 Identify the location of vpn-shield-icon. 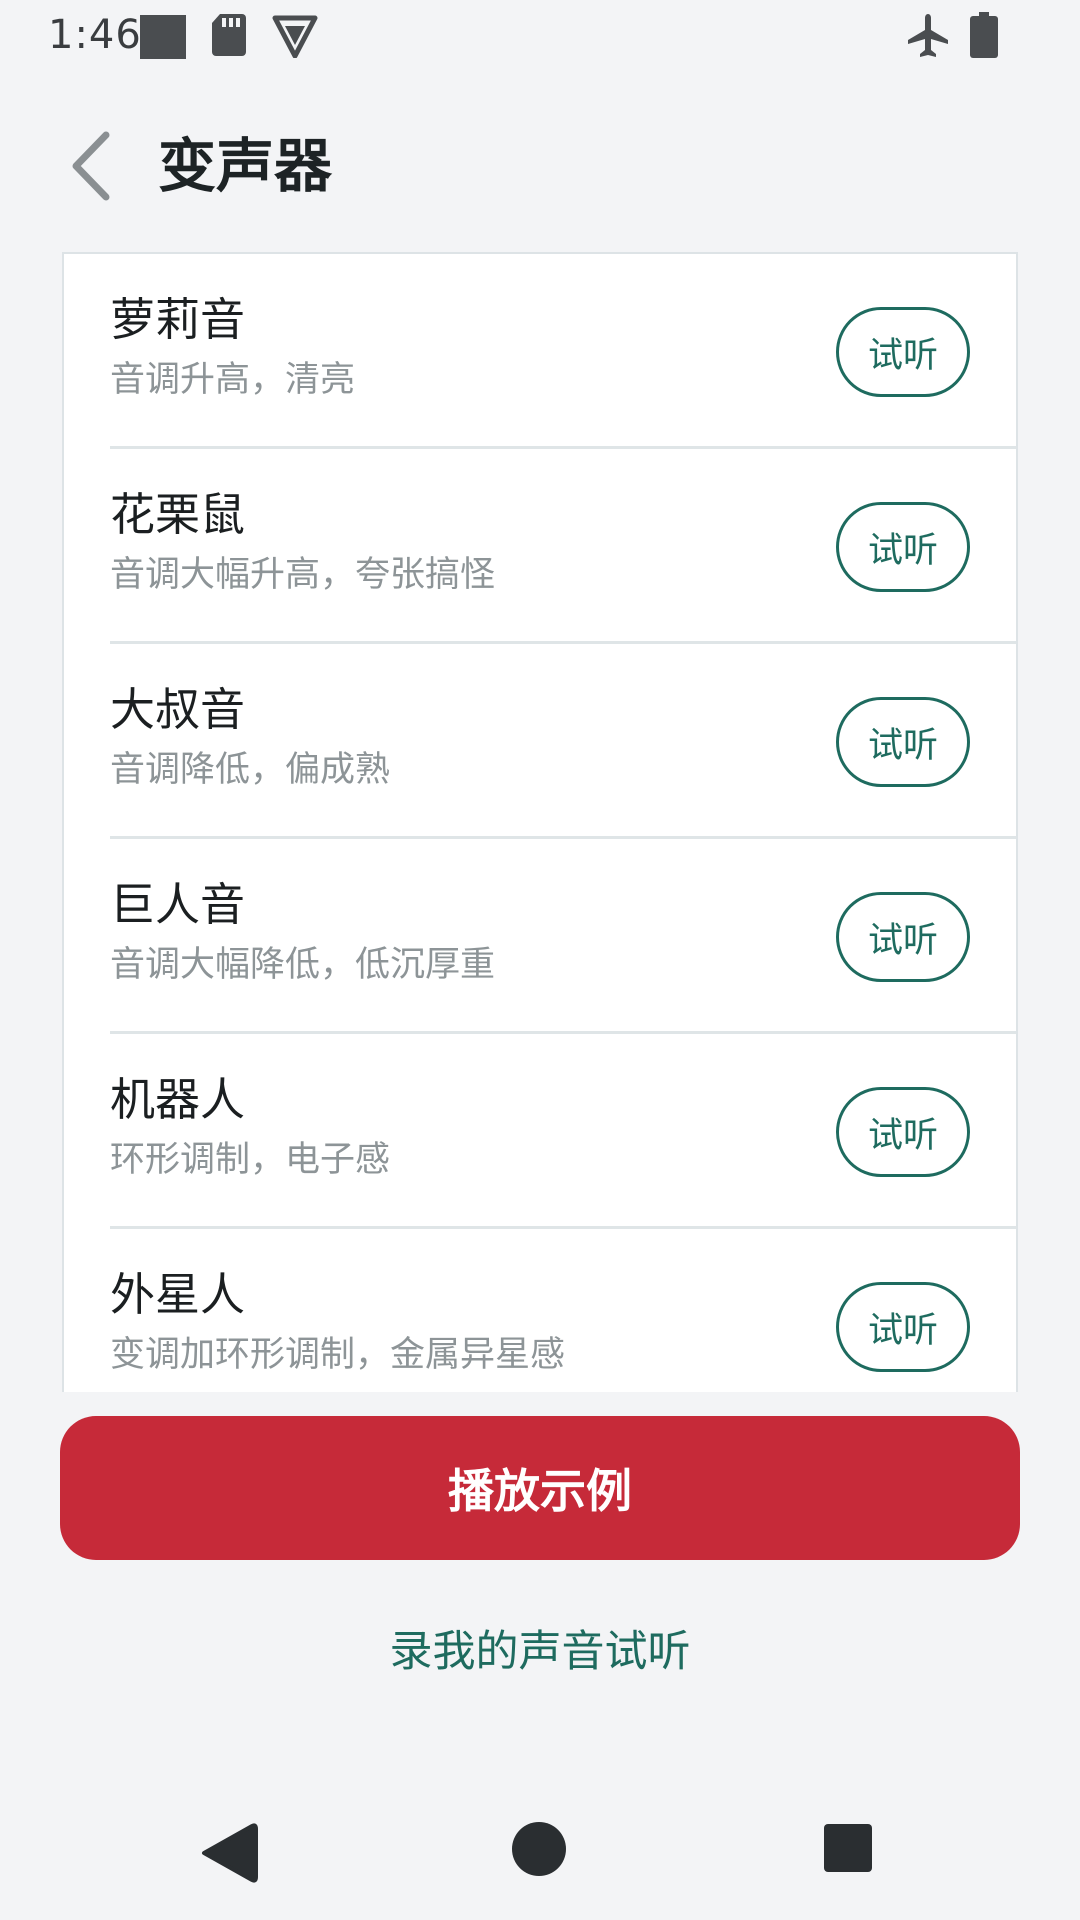
(295, 36).